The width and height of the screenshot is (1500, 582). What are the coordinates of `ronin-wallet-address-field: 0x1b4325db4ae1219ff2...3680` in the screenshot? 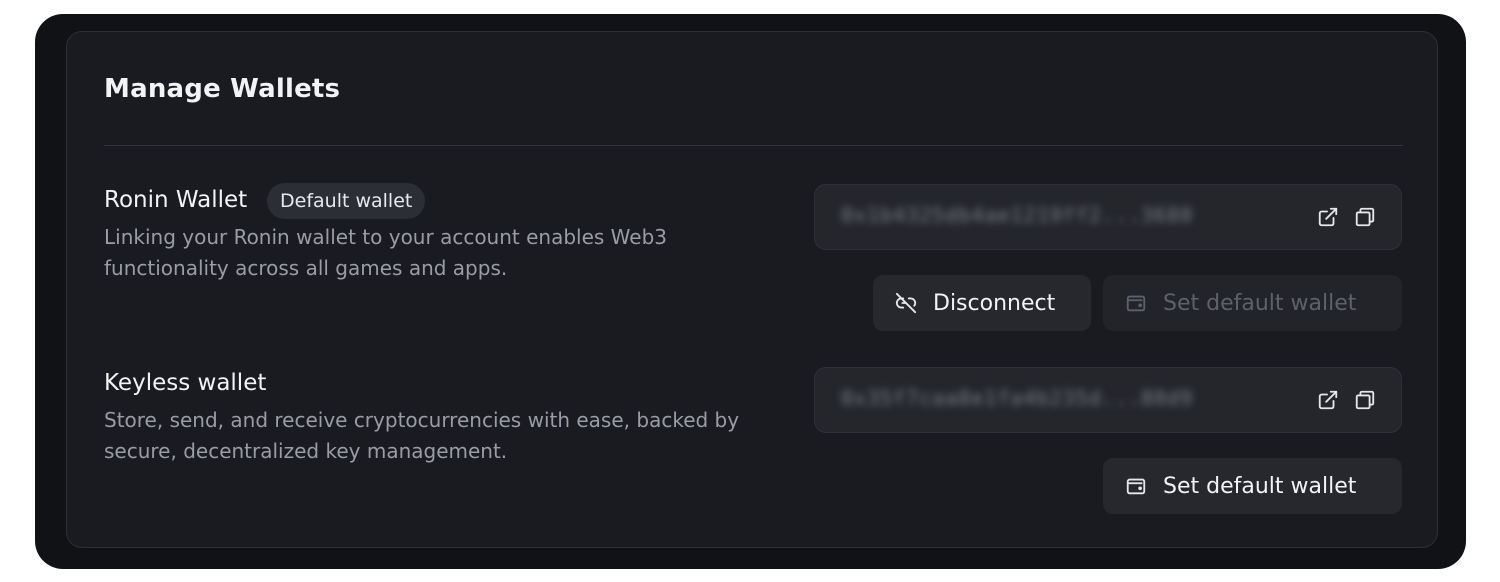 It's located at (1108, 217).